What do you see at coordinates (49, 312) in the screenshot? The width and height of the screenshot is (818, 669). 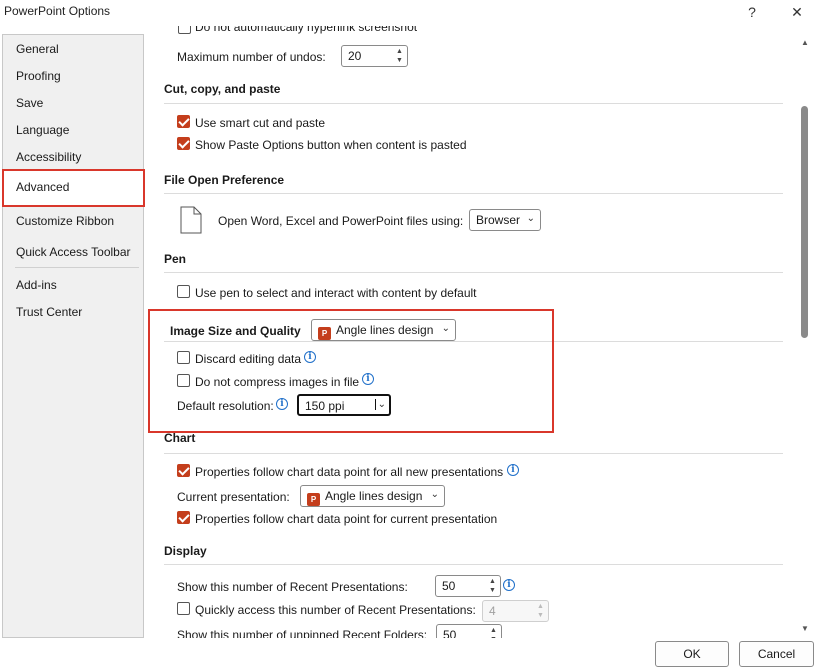 I see `sidebar-item-trust-center: Trust Center` at bounding box center [49, 312].